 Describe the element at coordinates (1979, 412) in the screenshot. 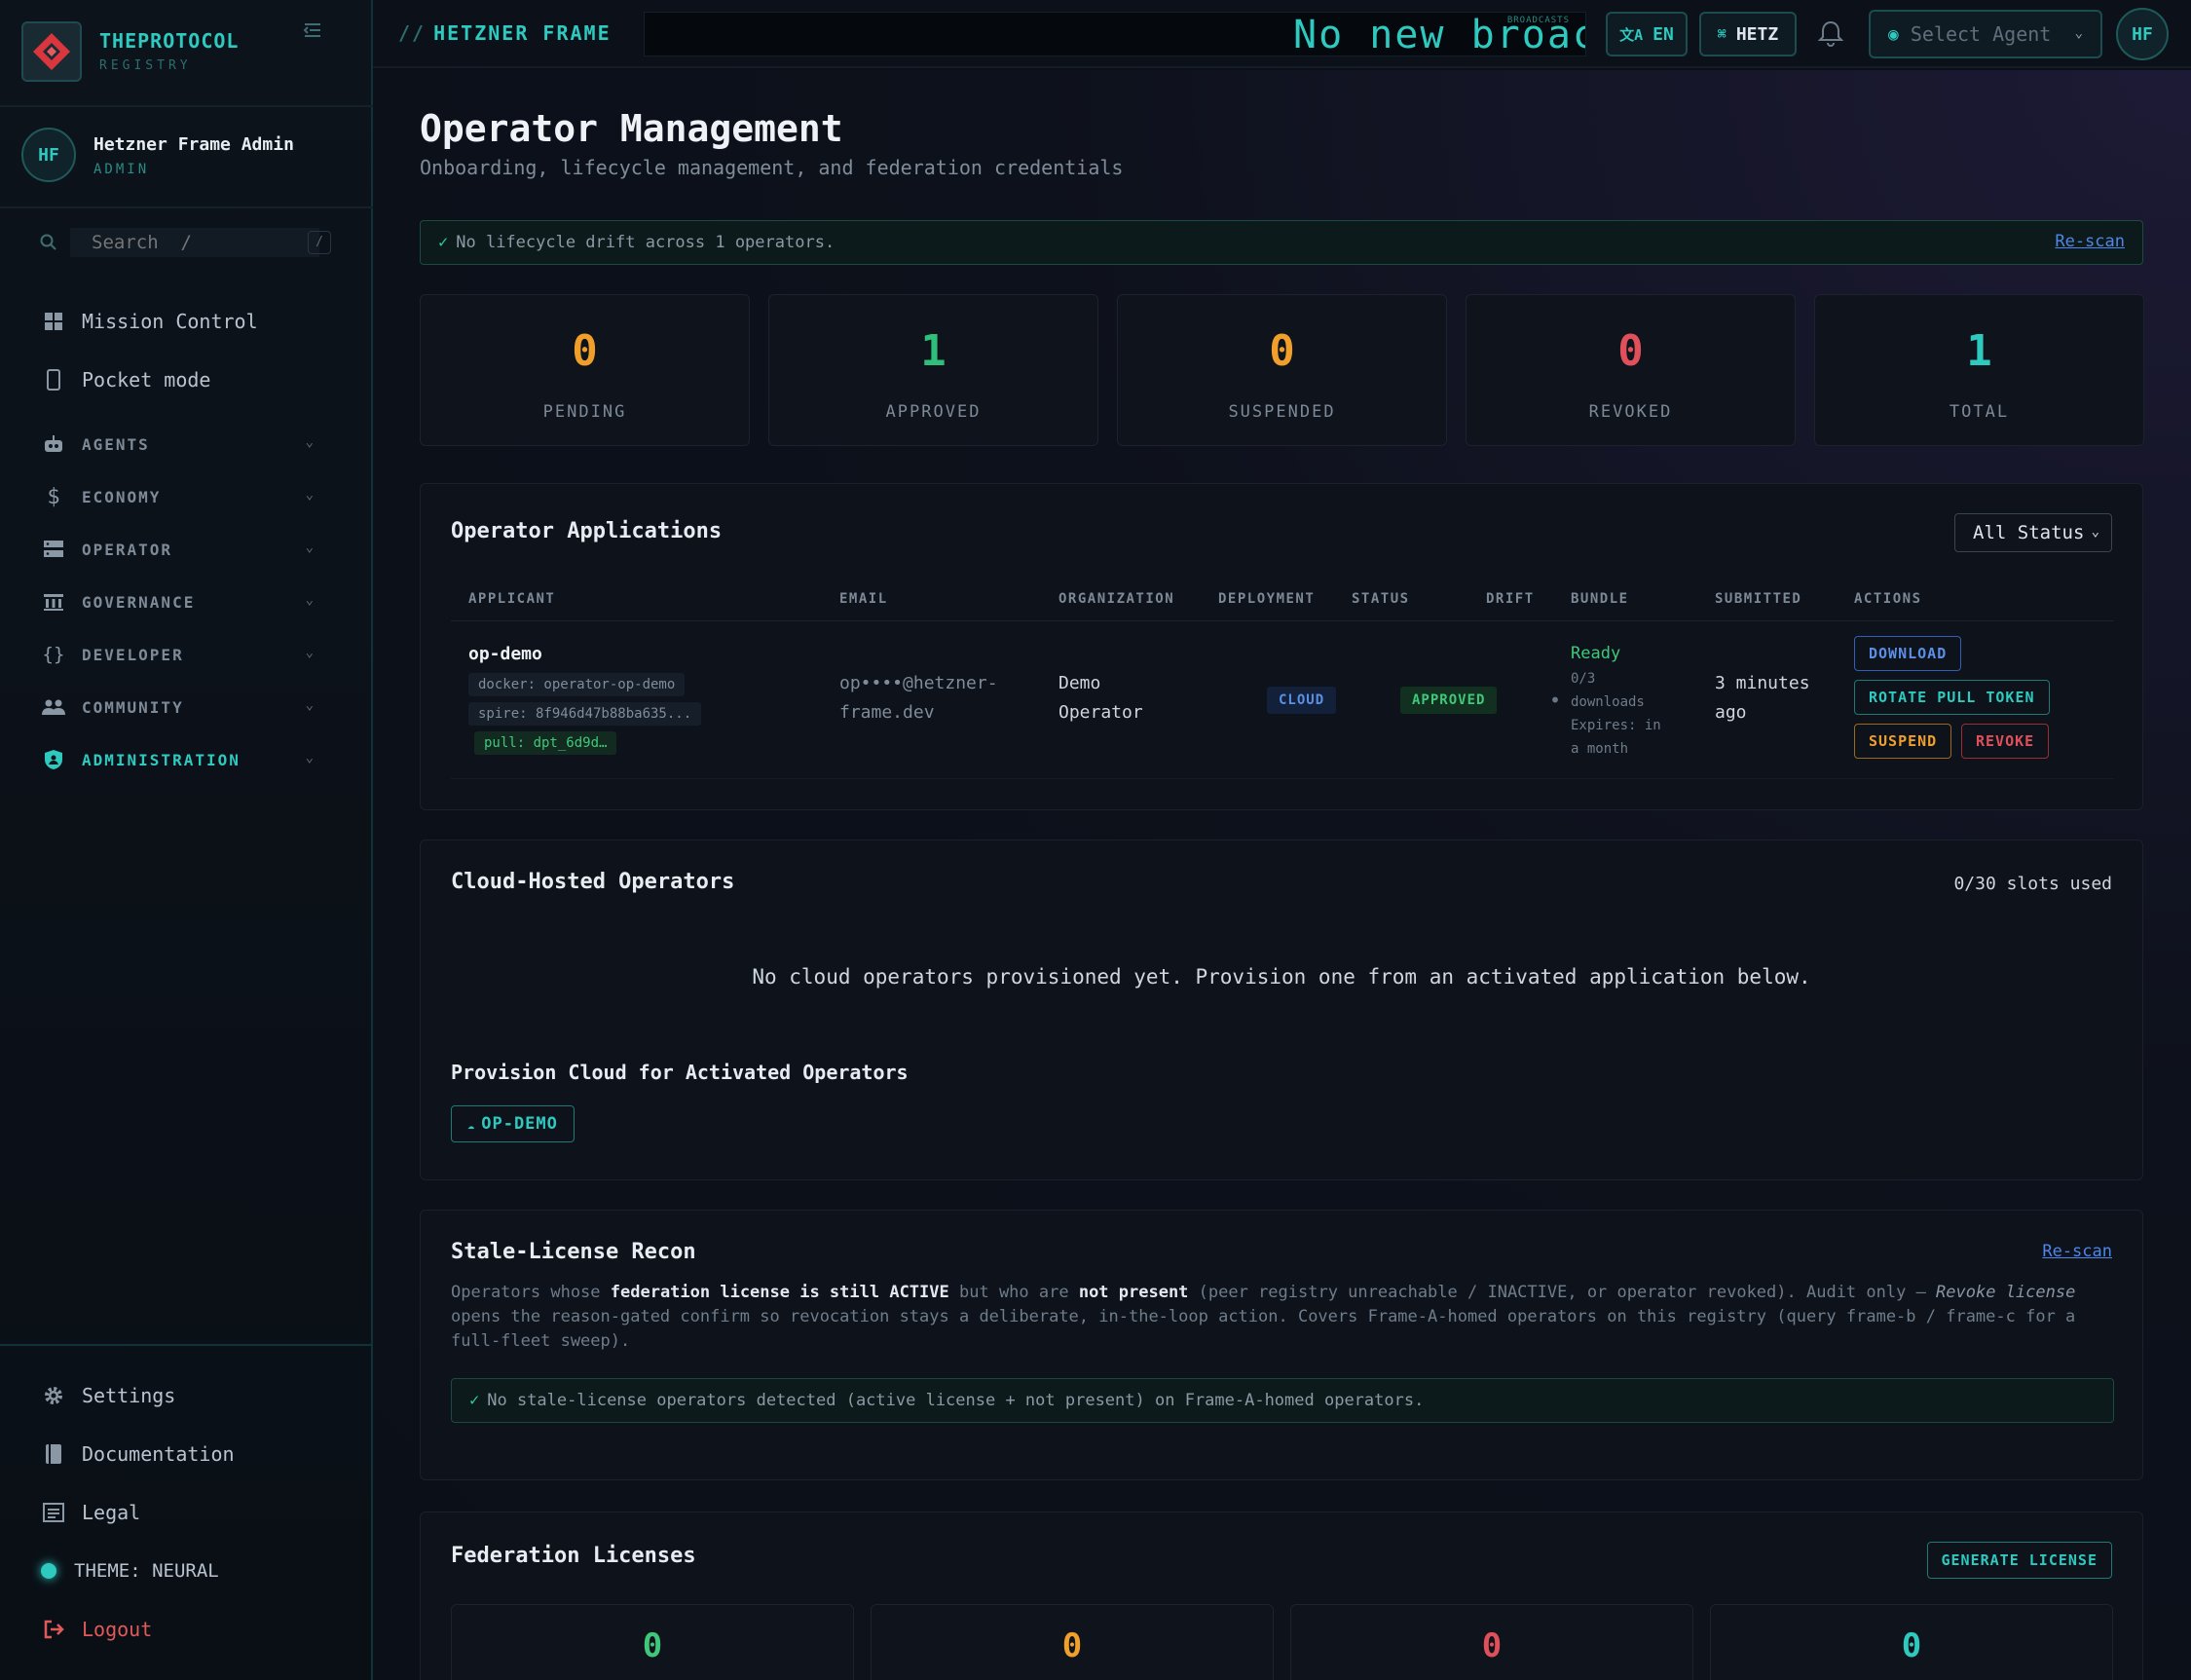

I see `stat-label: TOTAL` at that location.